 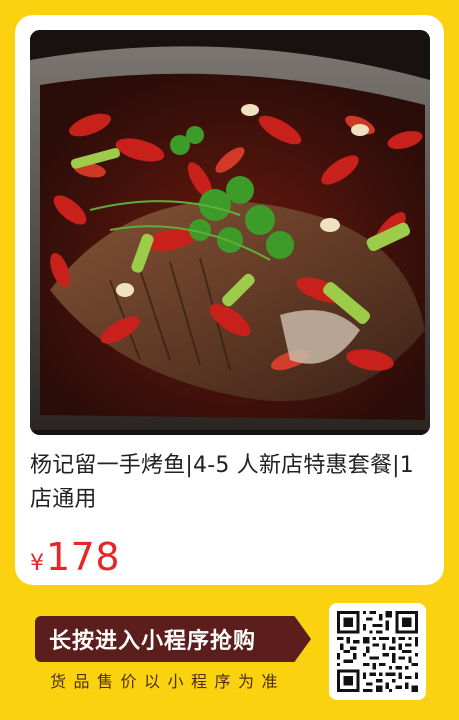 What do you see at coordinates (222, 482) in the screenshot?
I see `product-title: 杨记留一手烤鱼|4-5 人新店特惠套餐|1店通用` at bounding box center [222, 482].